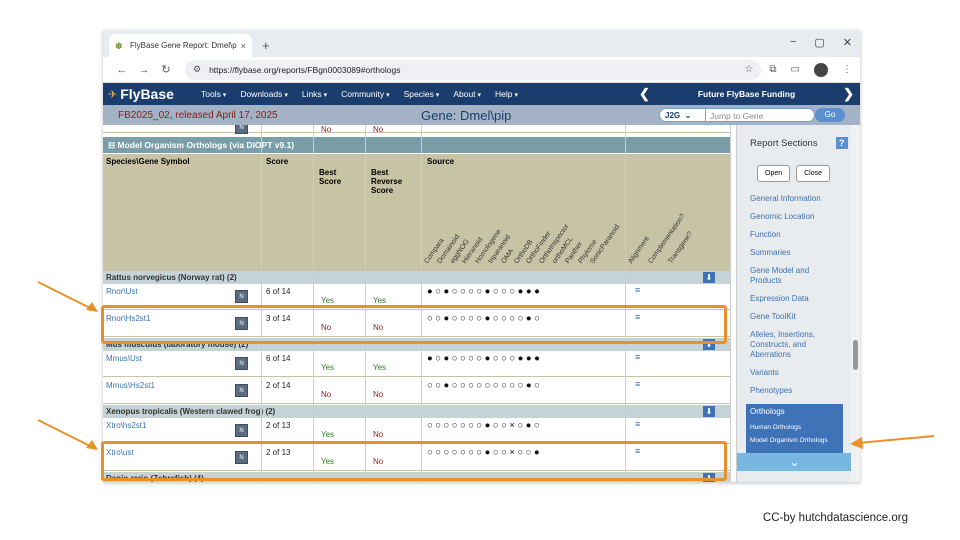 The height and width of the screenshot is (540, 960). Describe the element at coordinates (794, 462) in the screenshot. I see `scroll-more-chevron-icon: ⌄` at that location.